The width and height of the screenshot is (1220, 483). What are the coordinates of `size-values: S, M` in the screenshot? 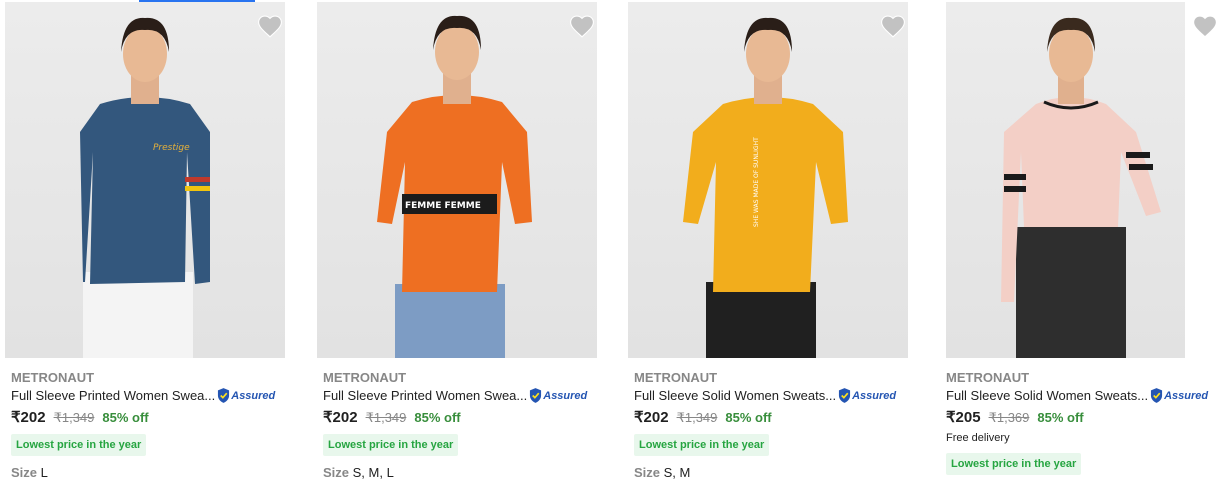 It's located at (677, 472).